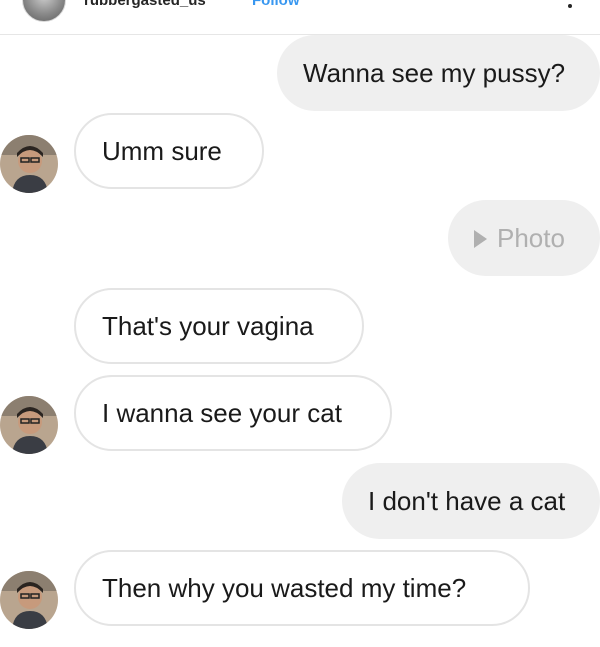 This screenshot has height=647, width=600. What do you see at coordinates (300, 17) in the screenshot?
I see `chat-header: rubbergasted_us Follow` at bounding box center [300, 17].